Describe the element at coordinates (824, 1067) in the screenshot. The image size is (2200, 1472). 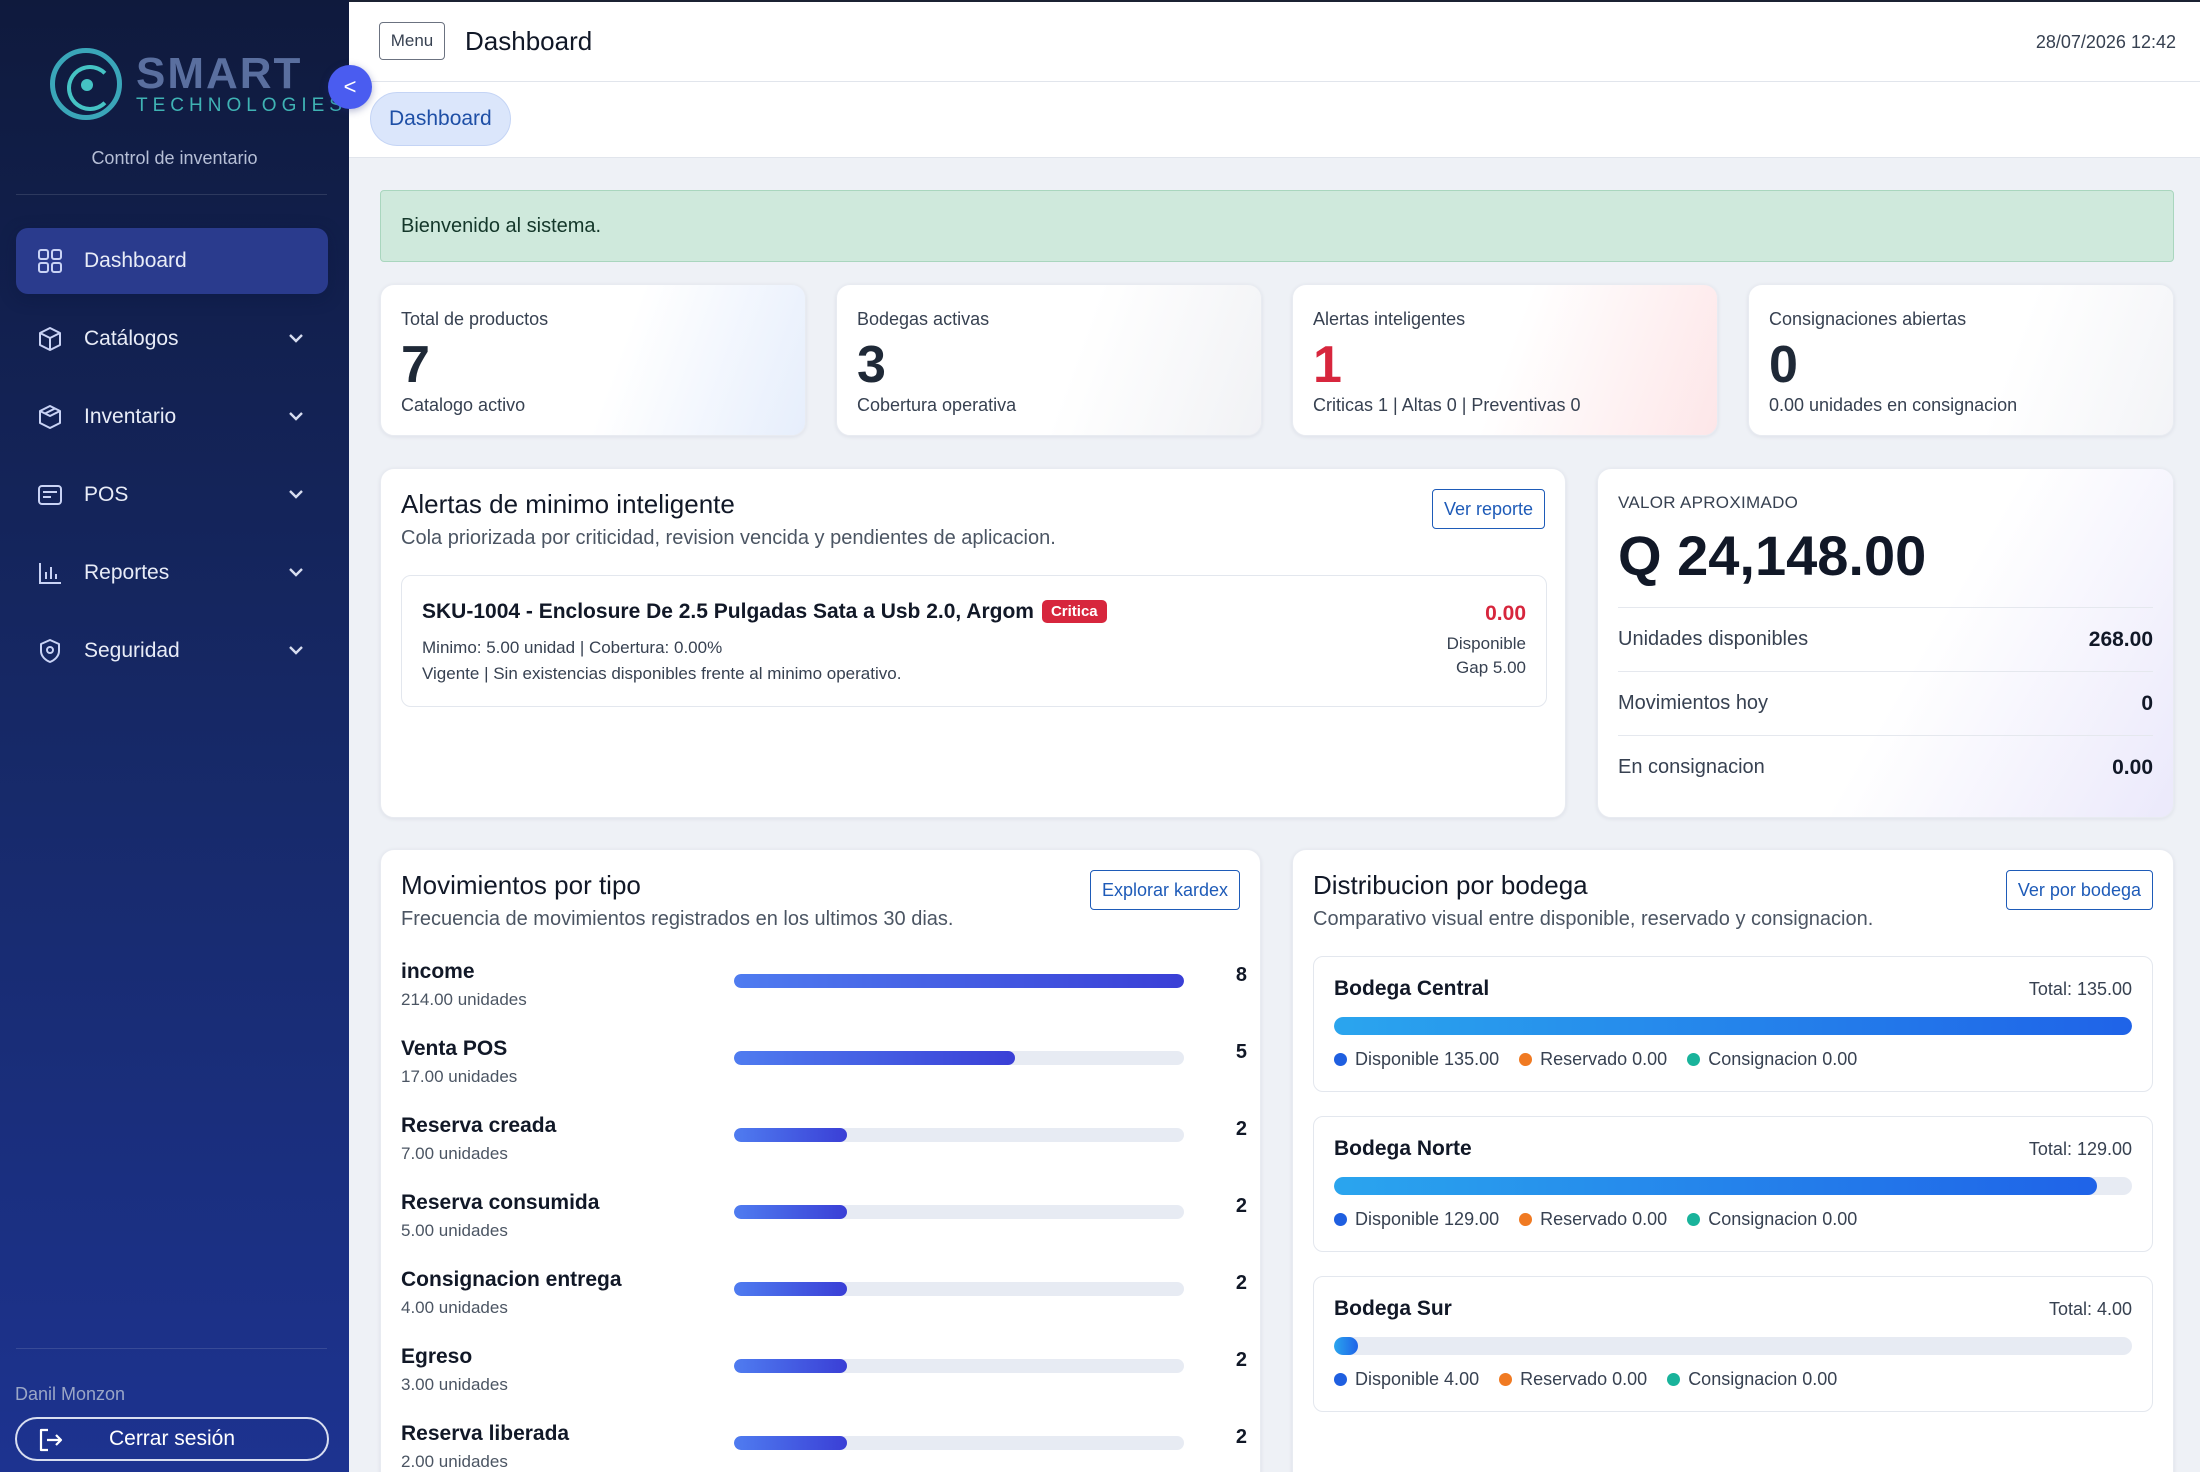
I see `movement-row: Venta POS 17.00 unidades 5` at that location.